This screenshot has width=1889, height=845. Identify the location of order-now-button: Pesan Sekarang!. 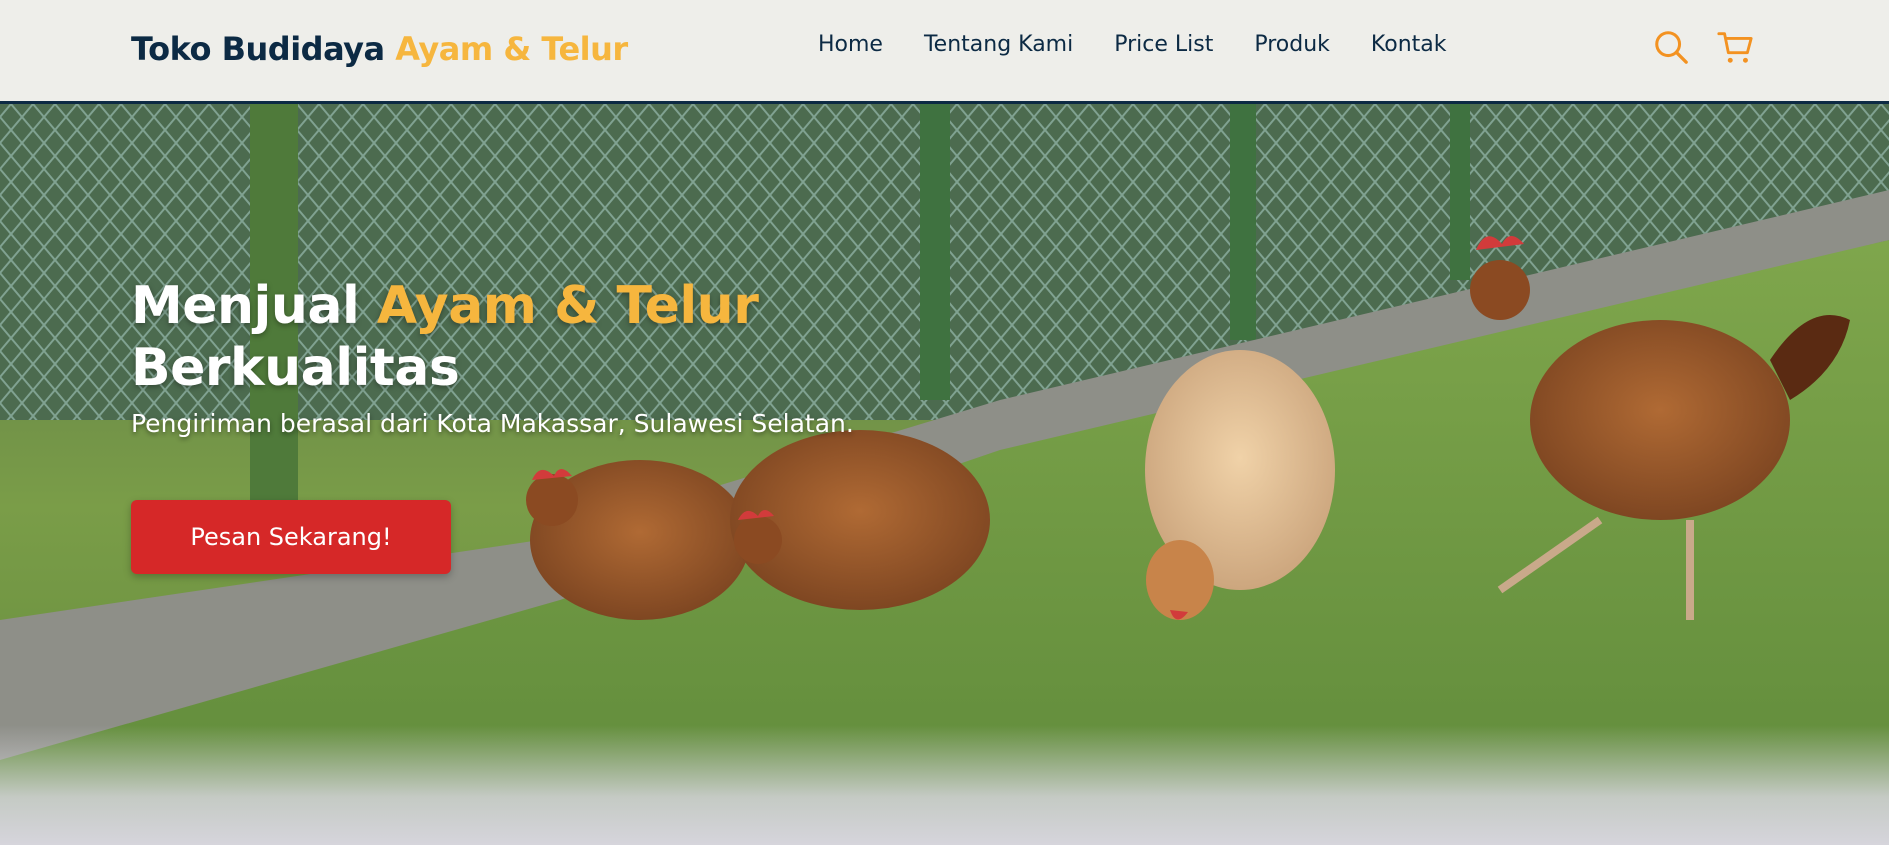
(291, 537).